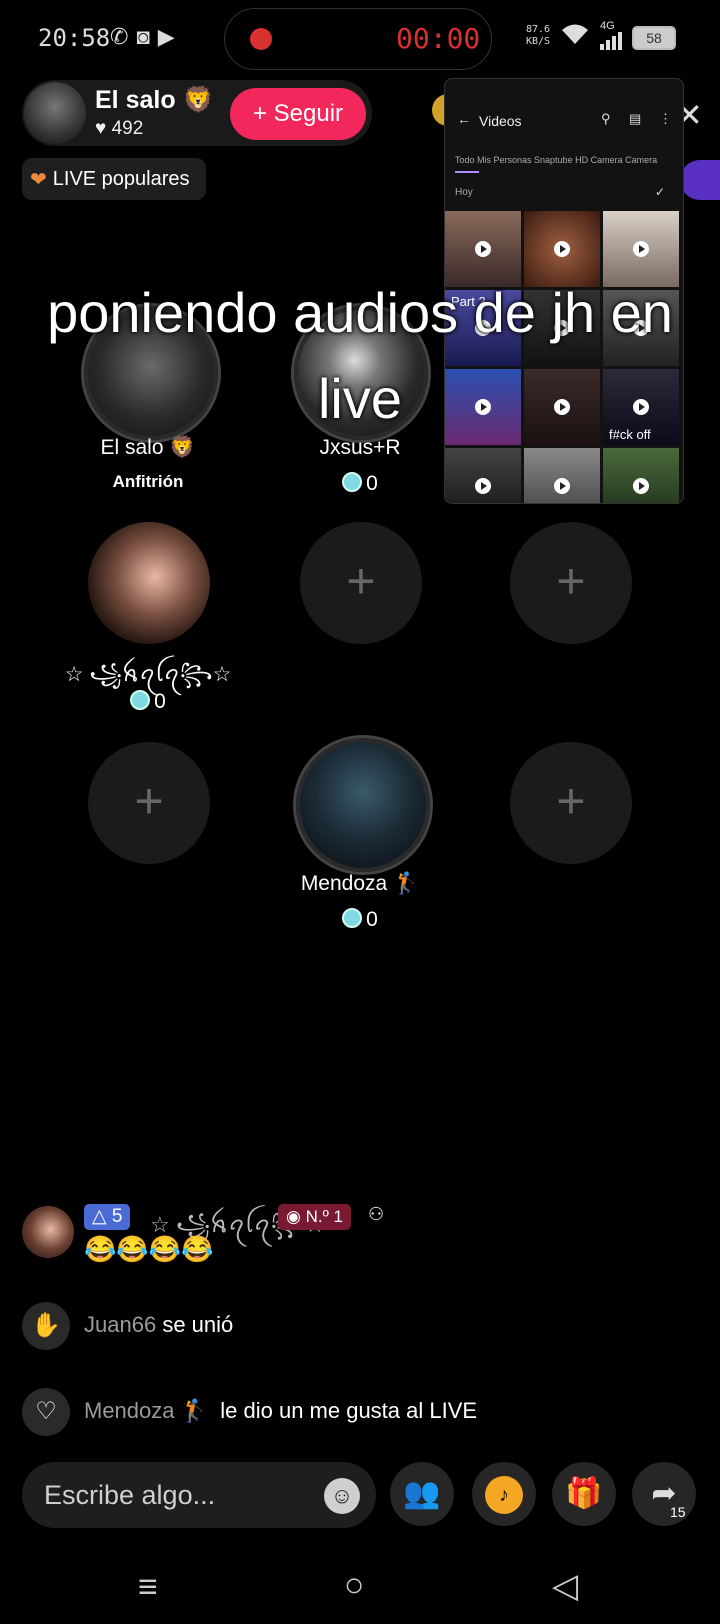  What do you see at coordinates (199, 1495) in the screenshot?
I see `comment-input` at bounding box center [199, 1495].